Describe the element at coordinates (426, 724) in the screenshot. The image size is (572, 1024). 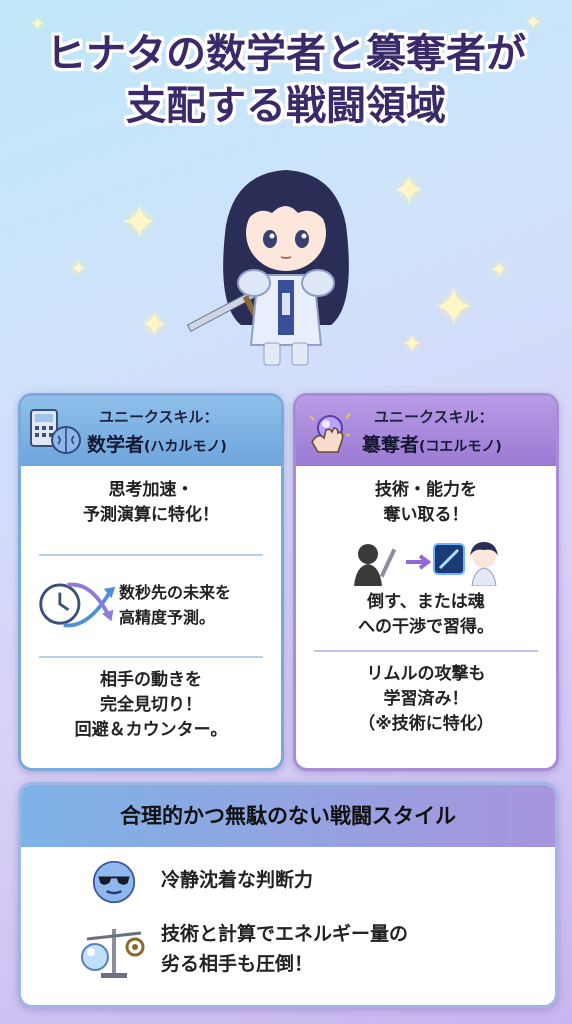
I see `text-line: （※技術に特化）` at that location.